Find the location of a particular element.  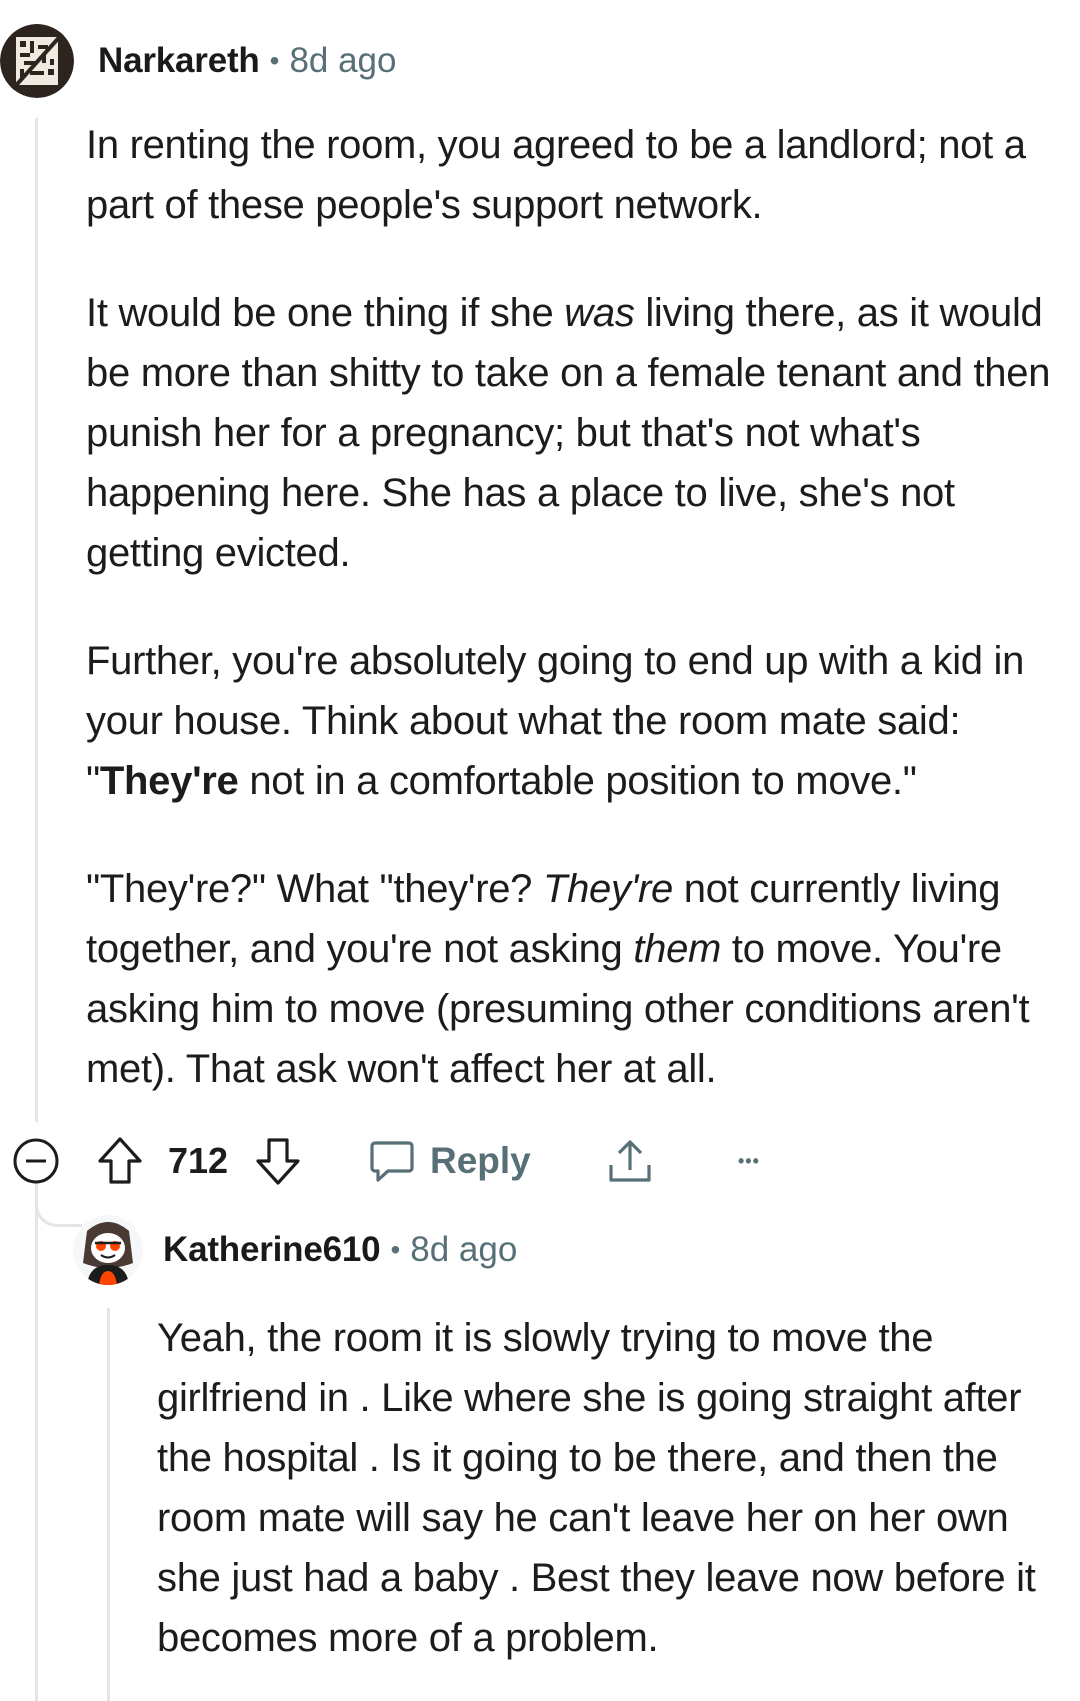

snoo-avatar-icon is located at coordinates (108, 1250).